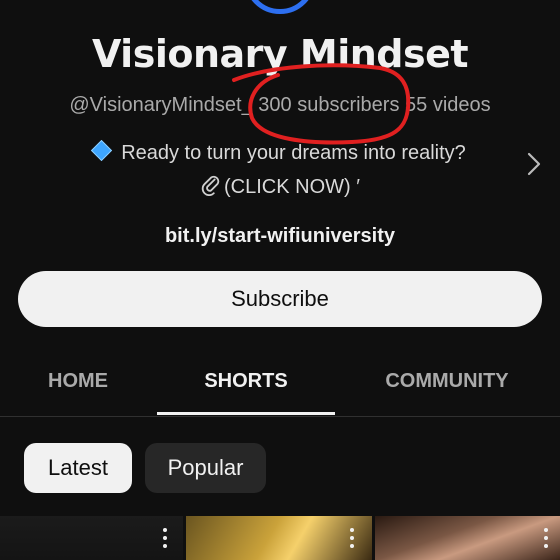  What do you see at coordinates (205, 468) in the screenshot?
I see `chip-popular: Popular` at bounding box center [205, 468].